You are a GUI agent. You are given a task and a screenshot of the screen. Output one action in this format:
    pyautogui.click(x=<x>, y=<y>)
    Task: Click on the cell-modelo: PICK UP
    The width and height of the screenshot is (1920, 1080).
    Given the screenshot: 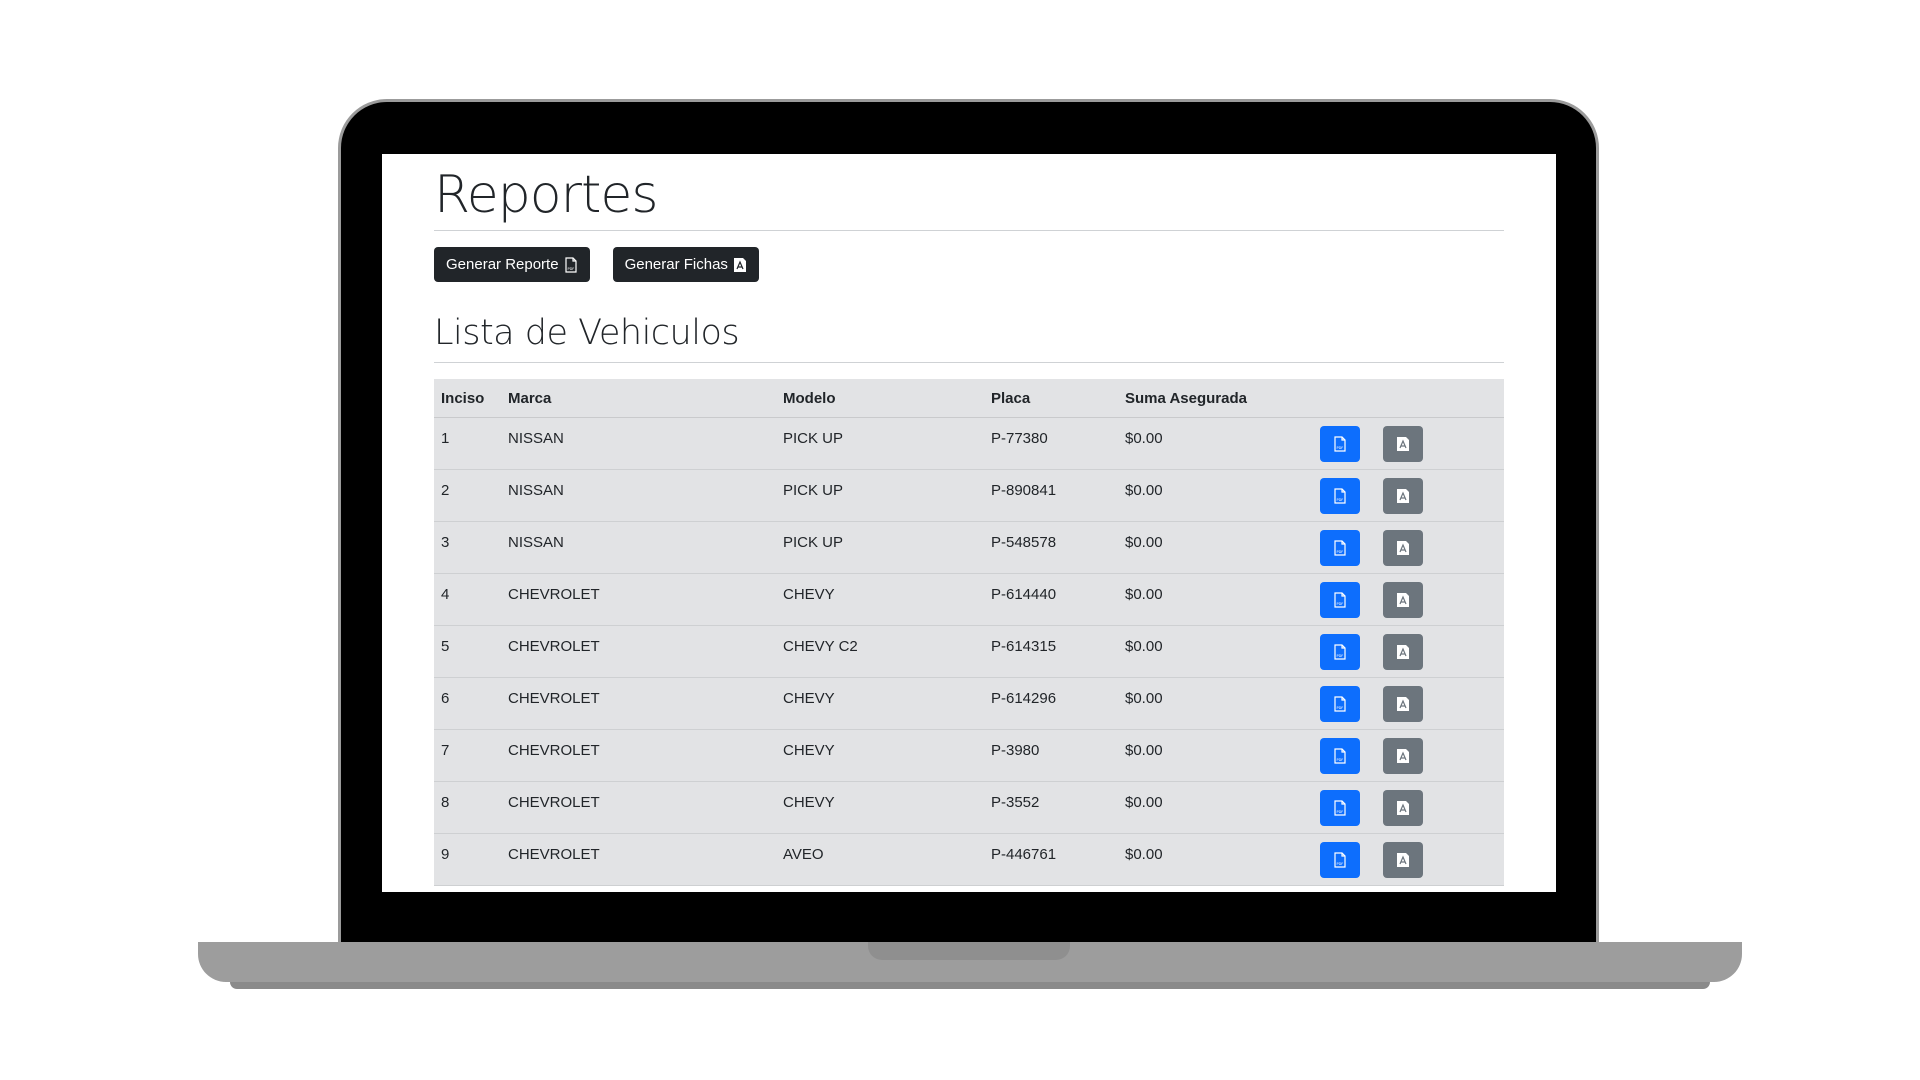 What is the action you would take?
    pyautogui.click(x=880, y=443)
    